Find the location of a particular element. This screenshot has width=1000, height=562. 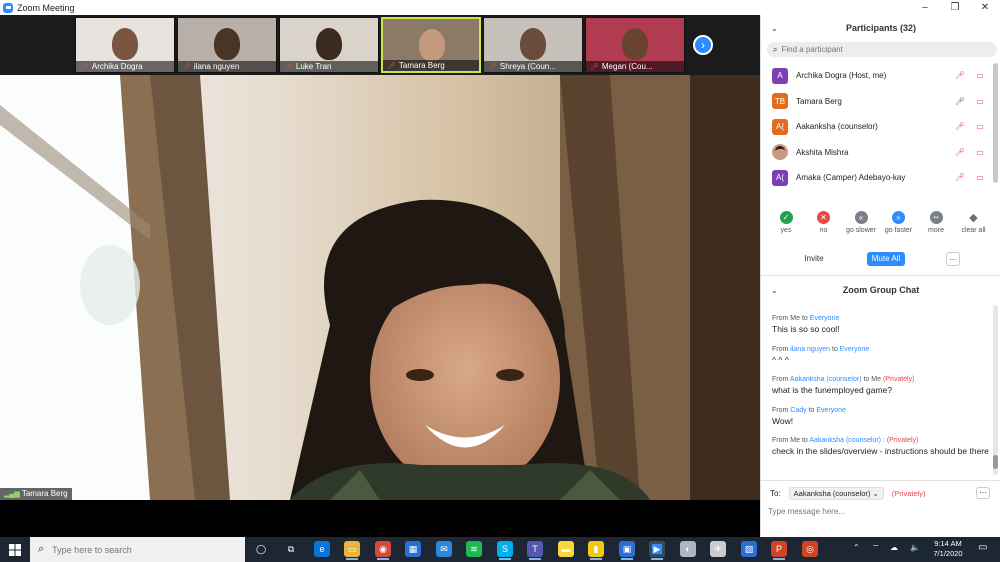

volume-icon: 🔈 is located at coordinates (915, 547).